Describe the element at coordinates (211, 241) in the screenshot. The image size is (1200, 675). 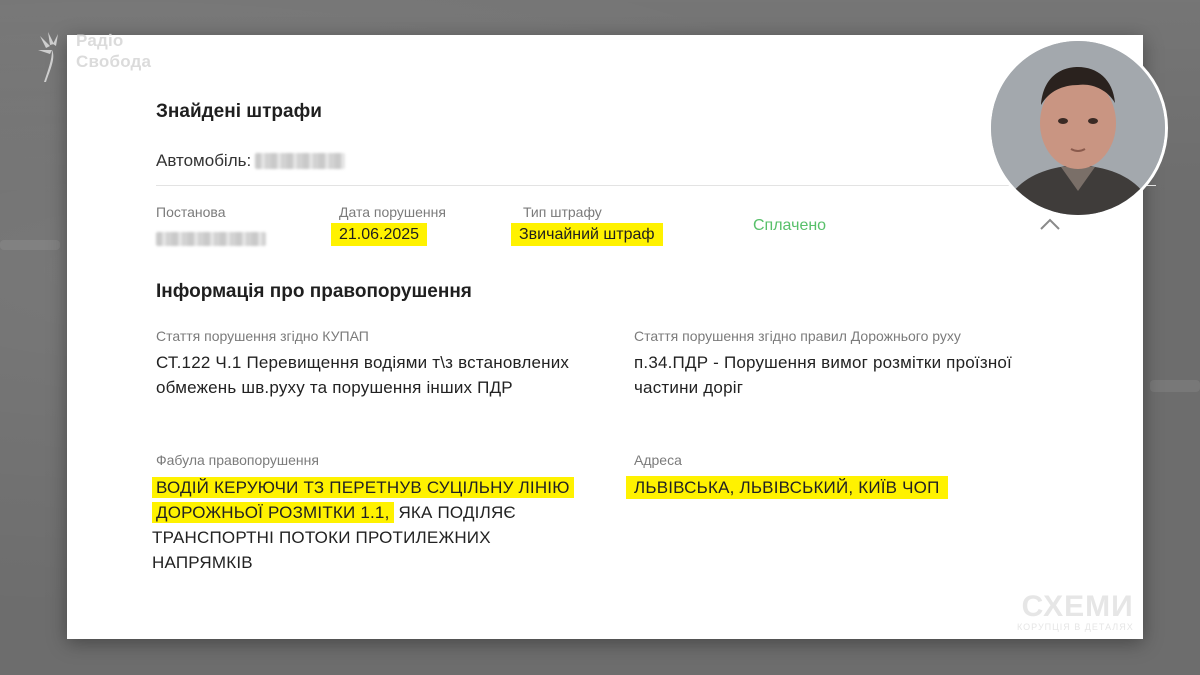
I see `decree-value-redacted` at that location.